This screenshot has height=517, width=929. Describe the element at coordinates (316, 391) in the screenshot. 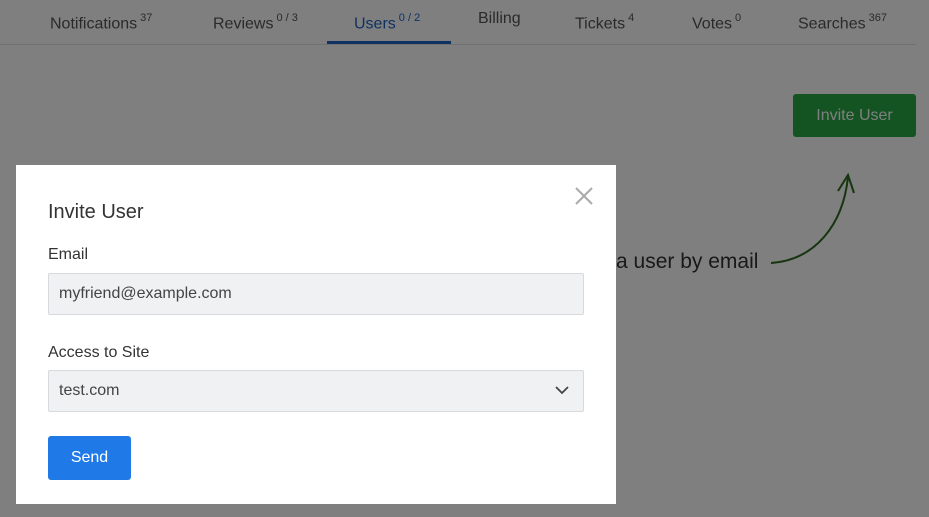

I see `access-site-select: test.com` at that location.